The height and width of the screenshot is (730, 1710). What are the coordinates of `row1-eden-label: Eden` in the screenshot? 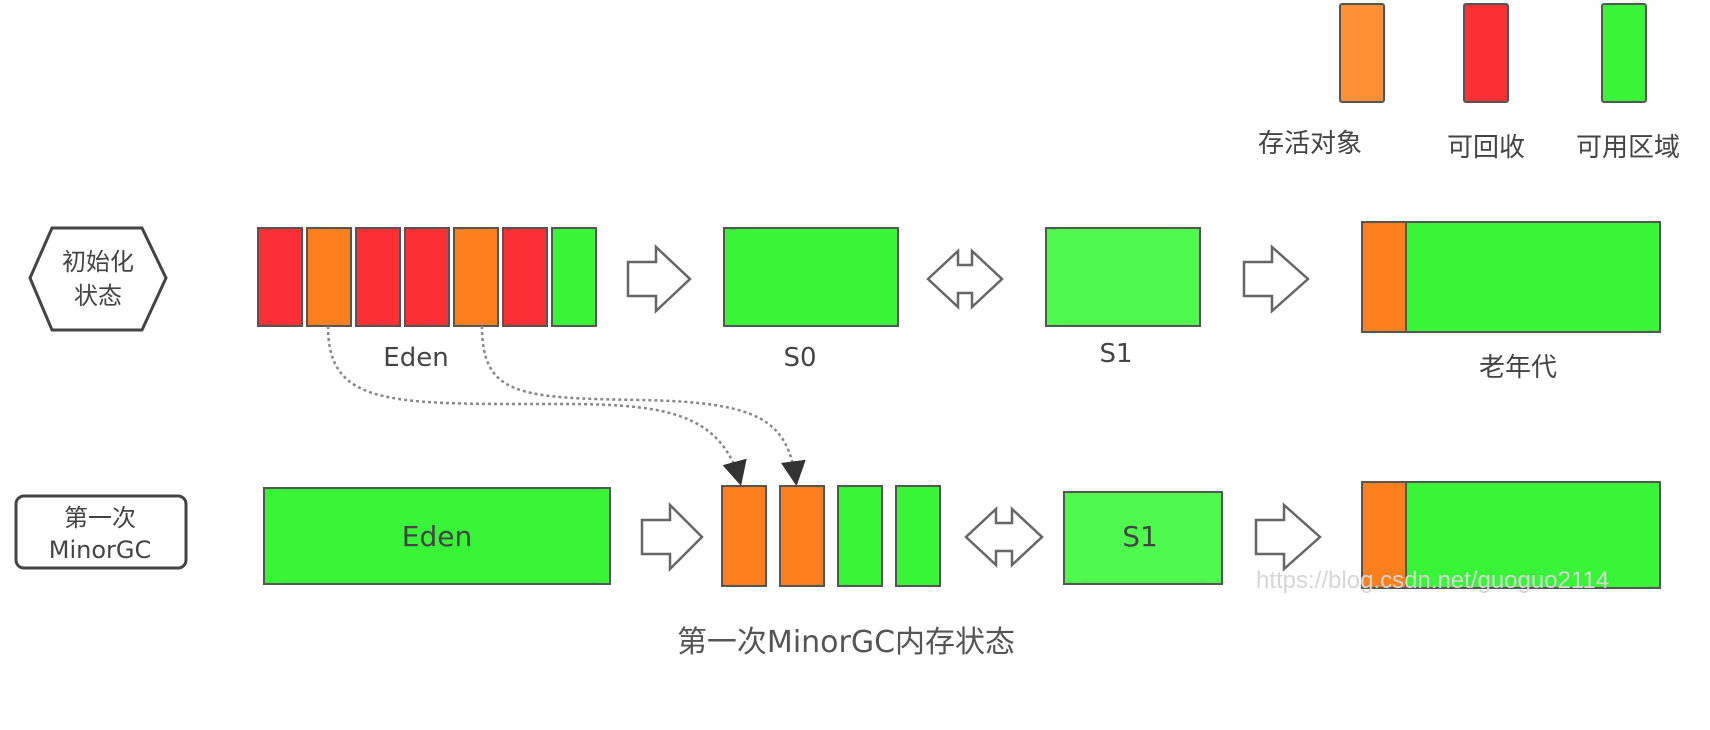 It's located at (415, 358).